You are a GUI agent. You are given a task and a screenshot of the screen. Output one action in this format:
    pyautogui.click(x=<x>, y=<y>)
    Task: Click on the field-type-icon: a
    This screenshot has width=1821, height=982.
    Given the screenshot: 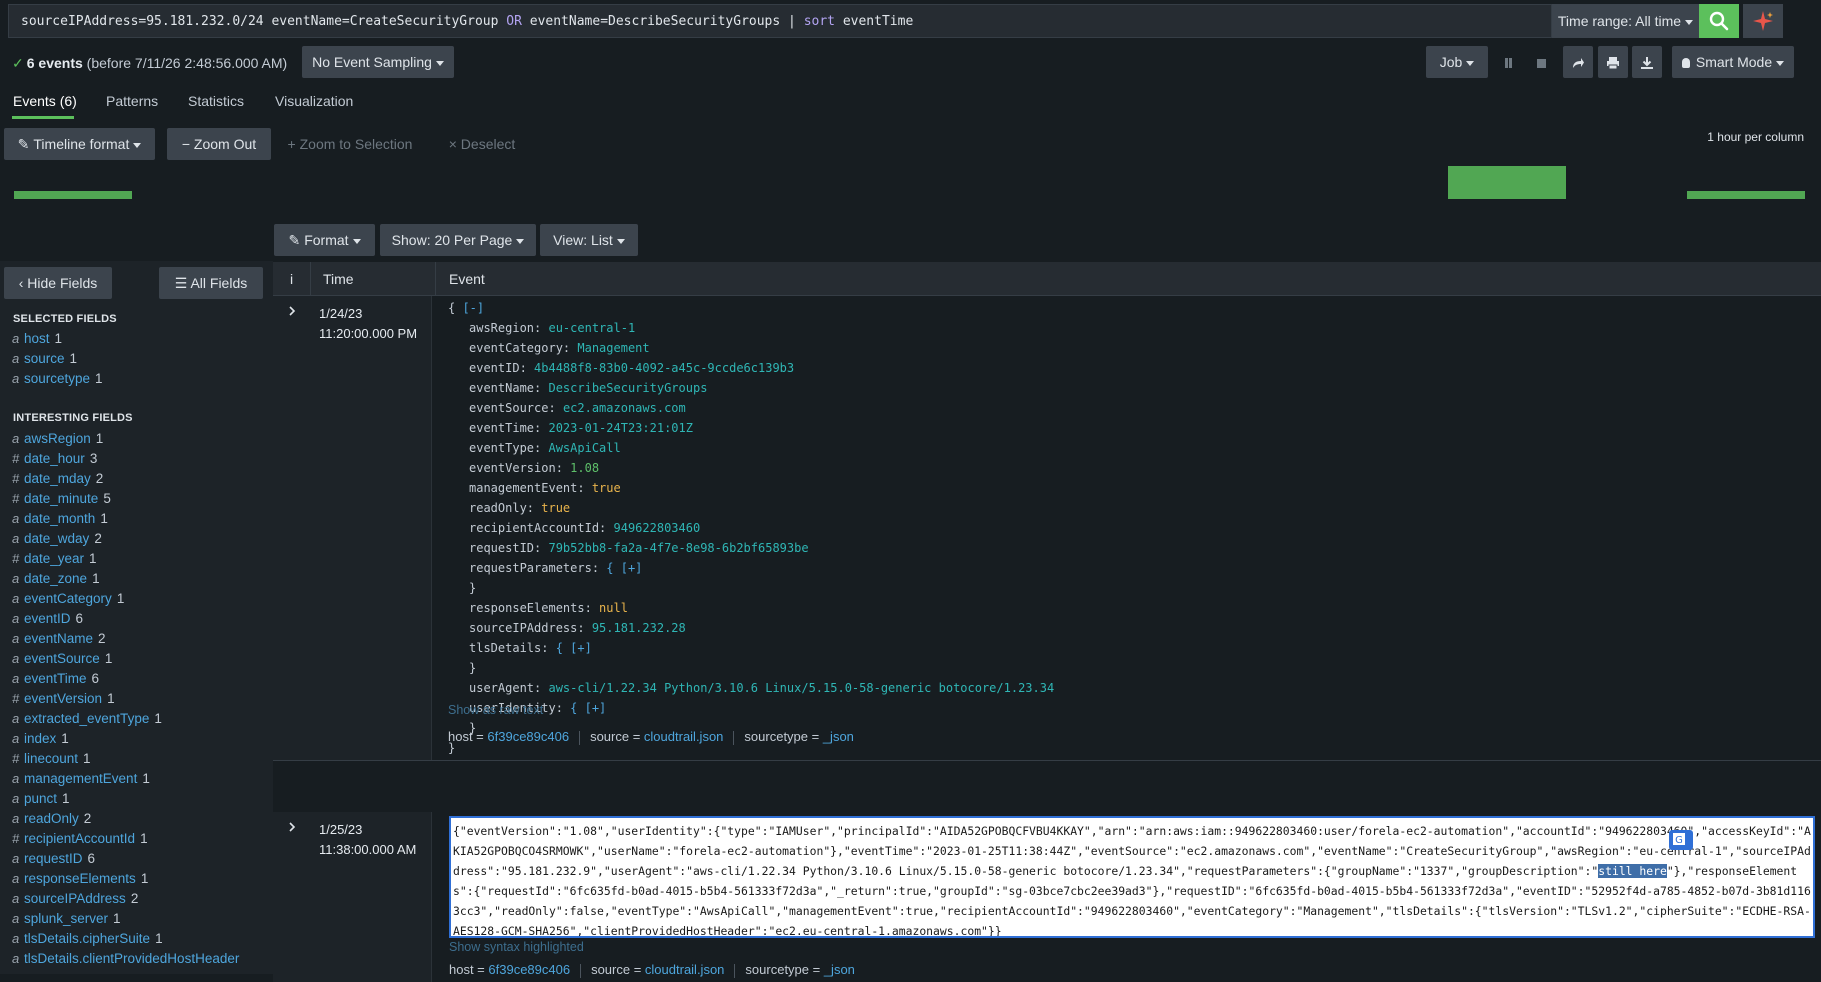 What is the action you would take?
    pyautogui.click(x=16, y=658)
    